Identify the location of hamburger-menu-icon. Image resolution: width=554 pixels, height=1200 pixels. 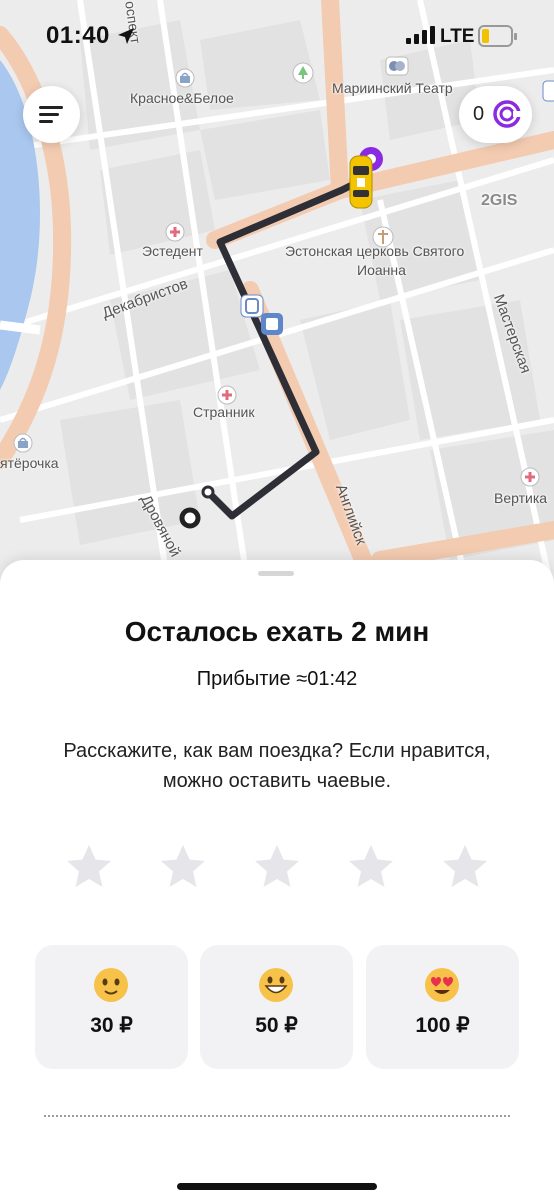
(51, 114).